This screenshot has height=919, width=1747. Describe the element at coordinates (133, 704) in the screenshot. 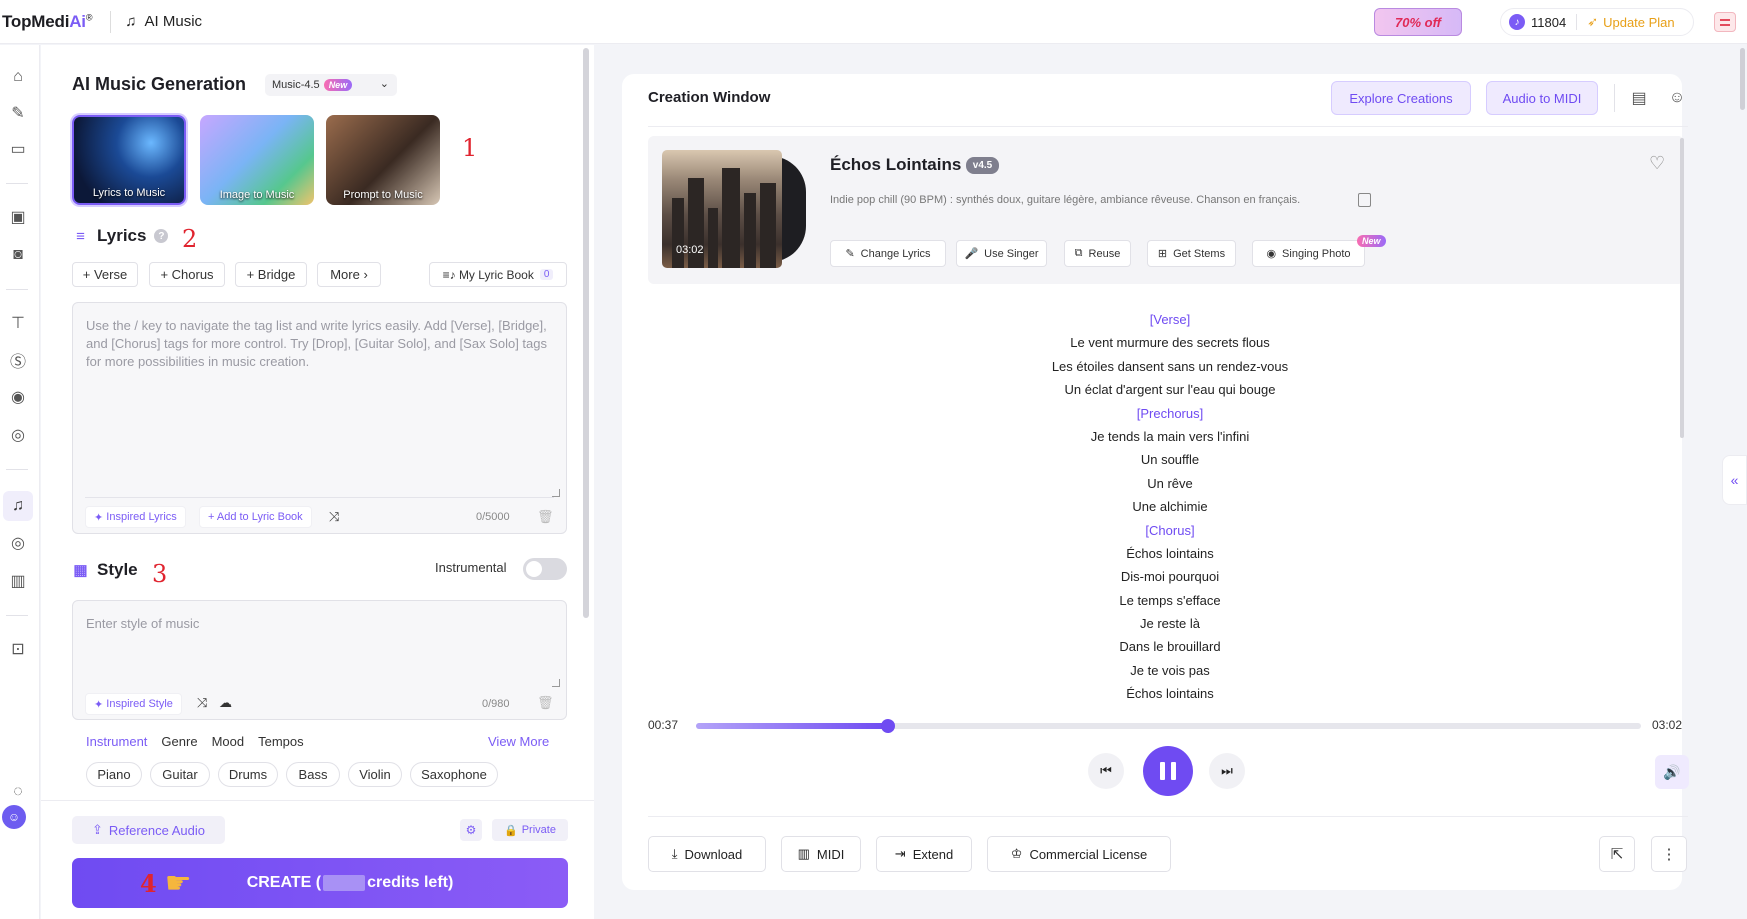

I see `inspired-style-button: ✦ Inspired Style` at that location.